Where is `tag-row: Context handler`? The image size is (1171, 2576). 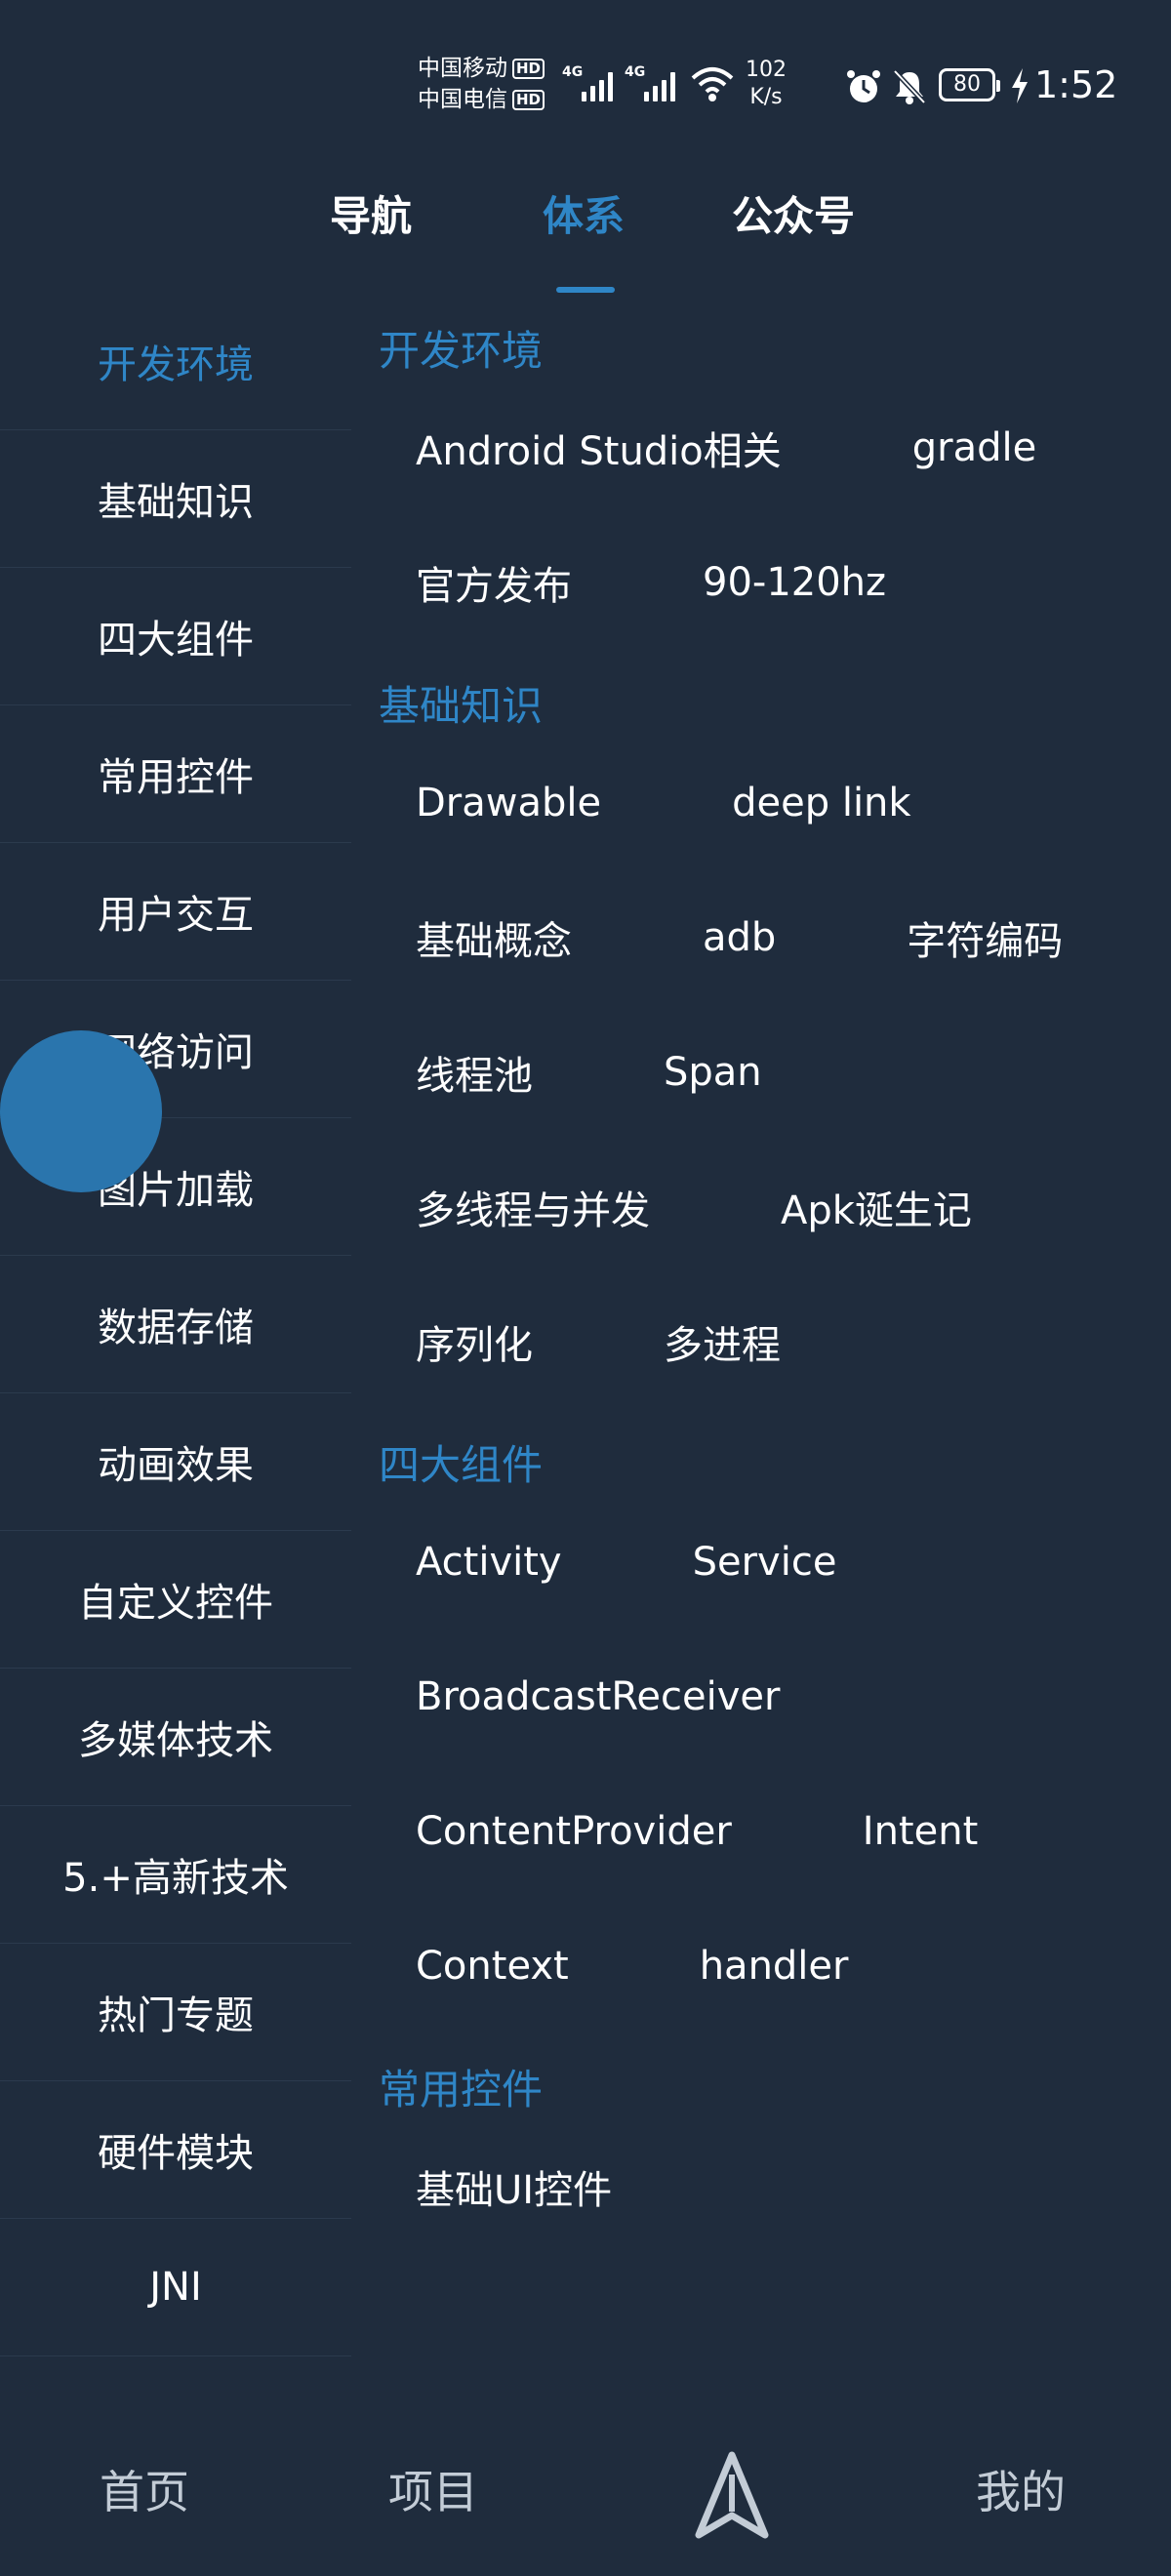
tag-row: Context handler is located at coordinates (769, 1966).